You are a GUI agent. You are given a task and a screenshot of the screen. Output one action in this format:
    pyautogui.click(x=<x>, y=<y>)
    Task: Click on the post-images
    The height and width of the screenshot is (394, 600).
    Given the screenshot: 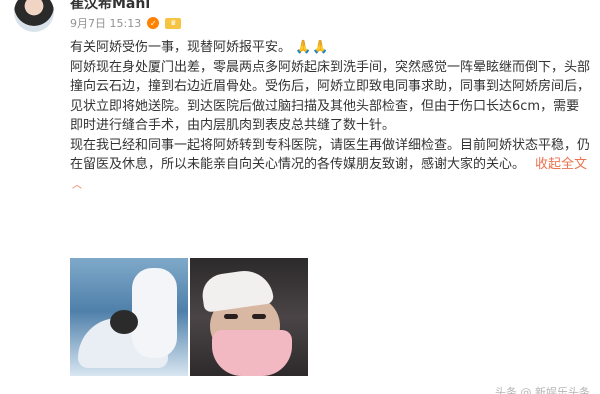 What is the action you would take?
    pyautogui.click(x=189, y=317)
    